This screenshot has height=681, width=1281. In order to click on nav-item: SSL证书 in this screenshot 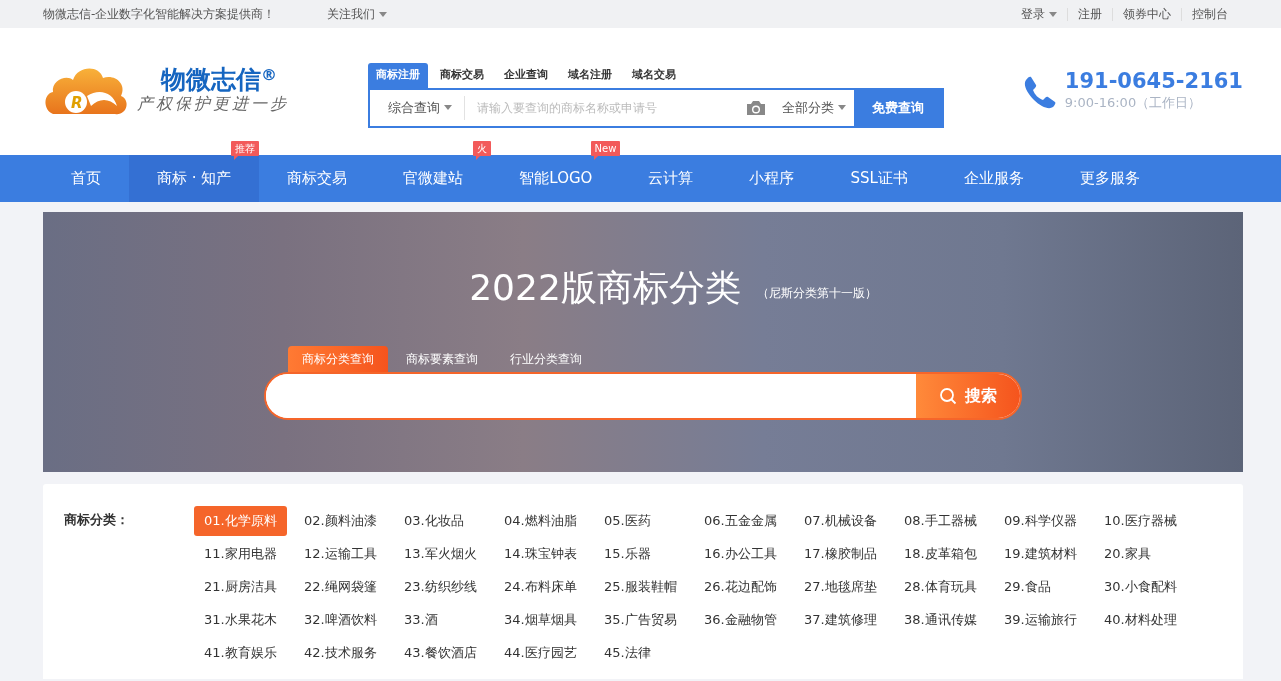, I will do `click(879, 178)`.